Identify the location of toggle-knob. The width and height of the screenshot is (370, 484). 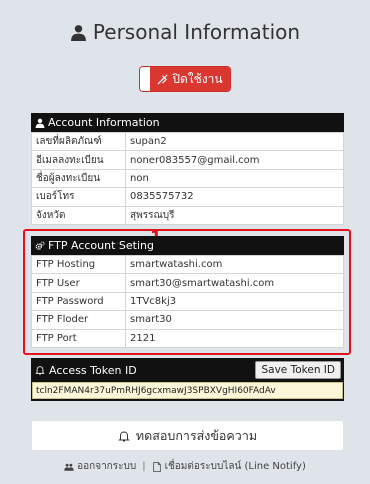
(145, 79).